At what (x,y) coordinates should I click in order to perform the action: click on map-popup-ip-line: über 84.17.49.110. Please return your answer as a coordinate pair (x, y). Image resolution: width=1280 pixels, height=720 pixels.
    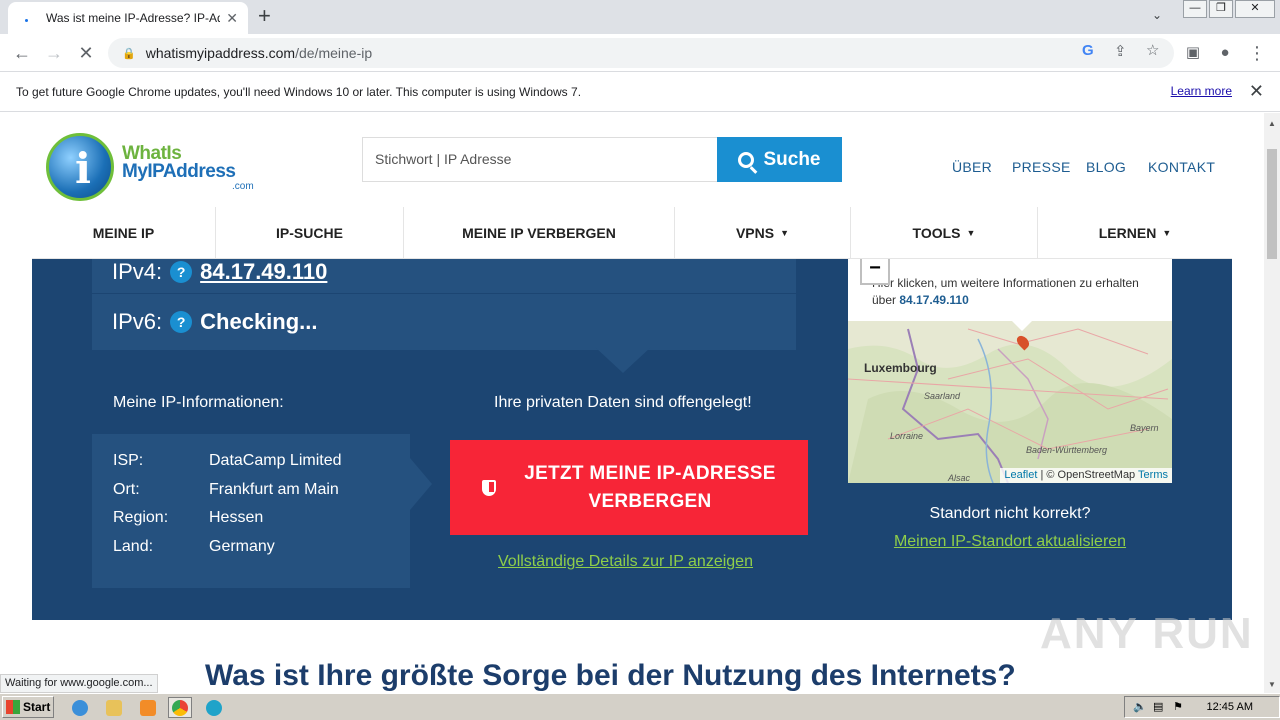
    Looking at the image, I should click on (1022, 300).